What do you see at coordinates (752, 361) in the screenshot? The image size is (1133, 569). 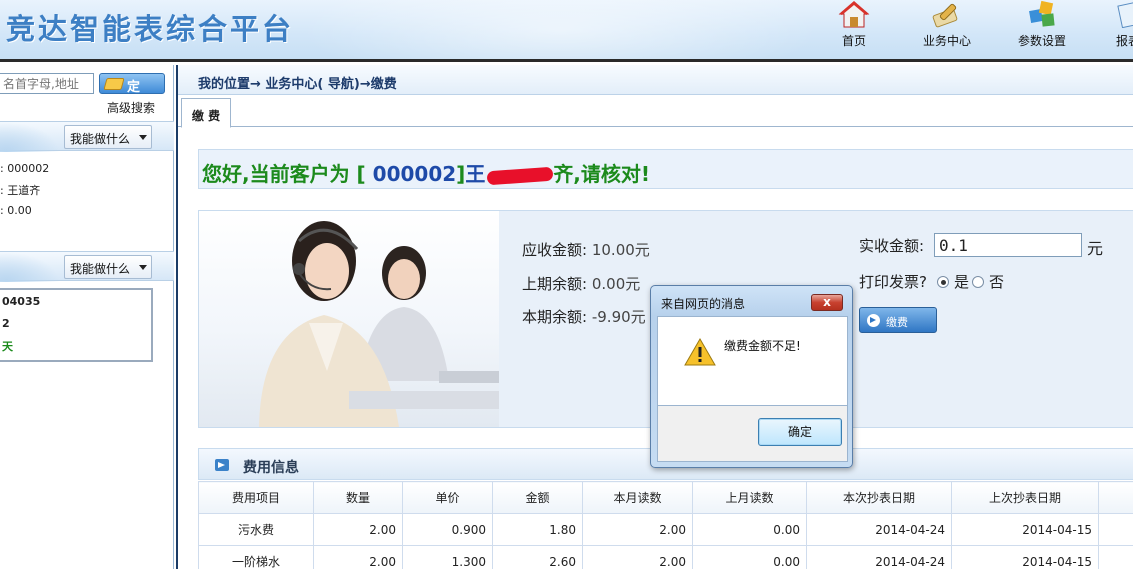 I see `dialog-body: 缴费金额不足!` at bounding box center [752, 361].